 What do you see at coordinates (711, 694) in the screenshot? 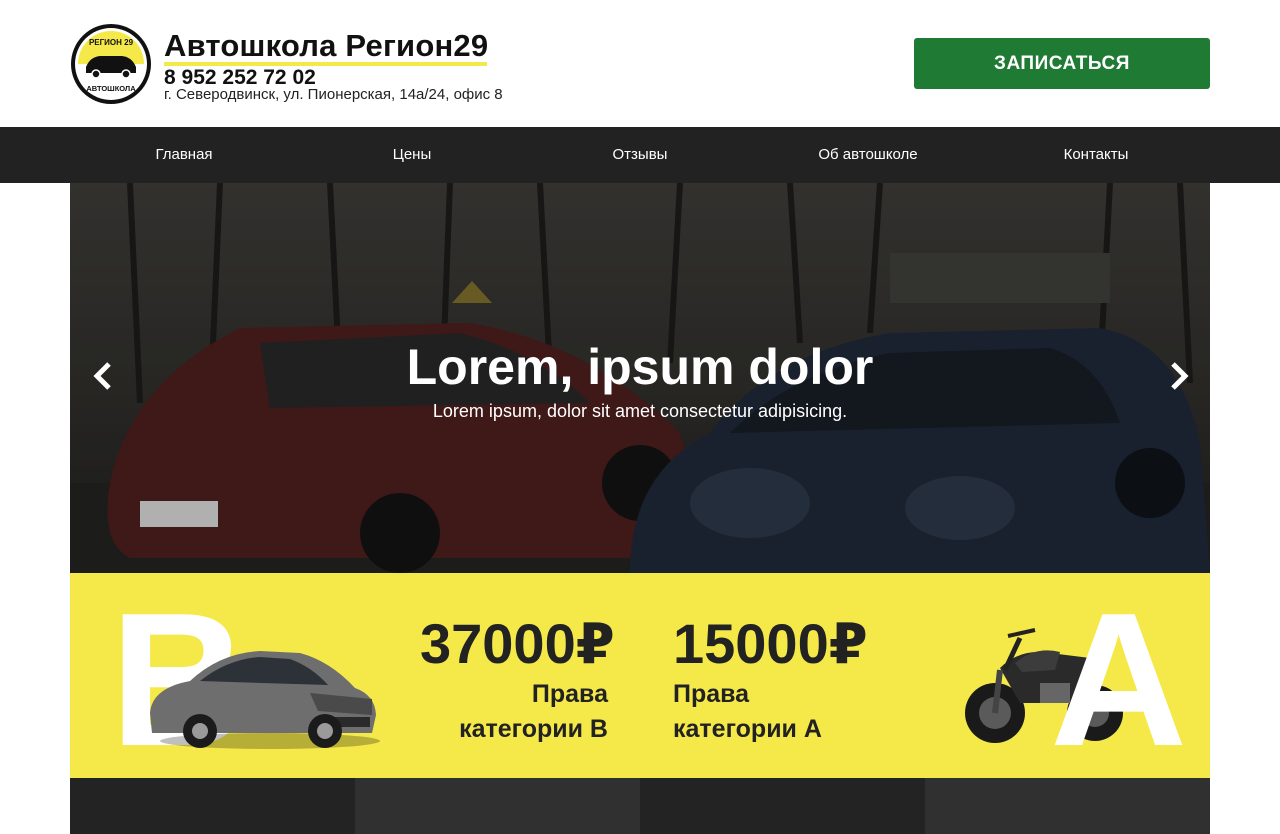
I see `category-a-label-line1: Права` at bounding box center [711, 694].